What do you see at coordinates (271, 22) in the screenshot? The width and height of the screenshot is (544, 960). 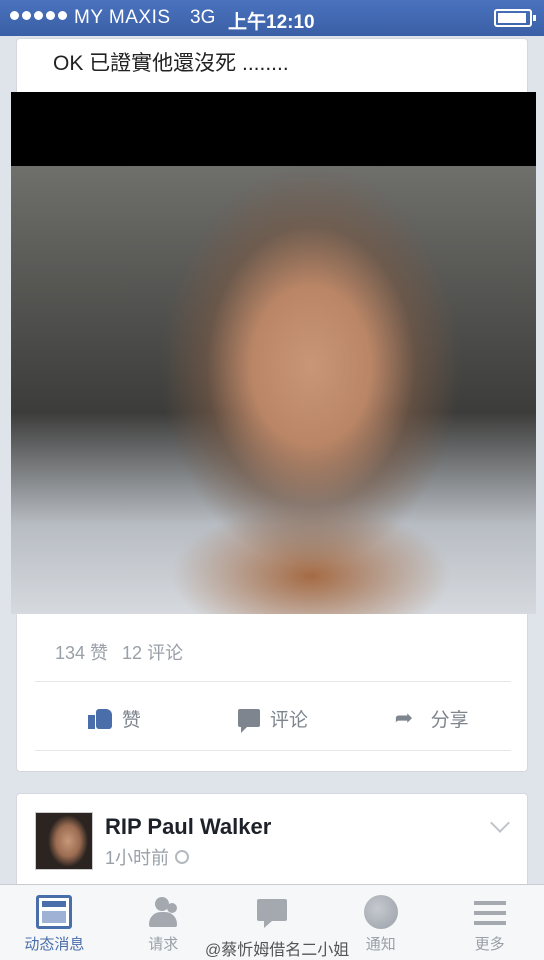 I see `clock: 上午12:10` at bounding box center [271, 22].